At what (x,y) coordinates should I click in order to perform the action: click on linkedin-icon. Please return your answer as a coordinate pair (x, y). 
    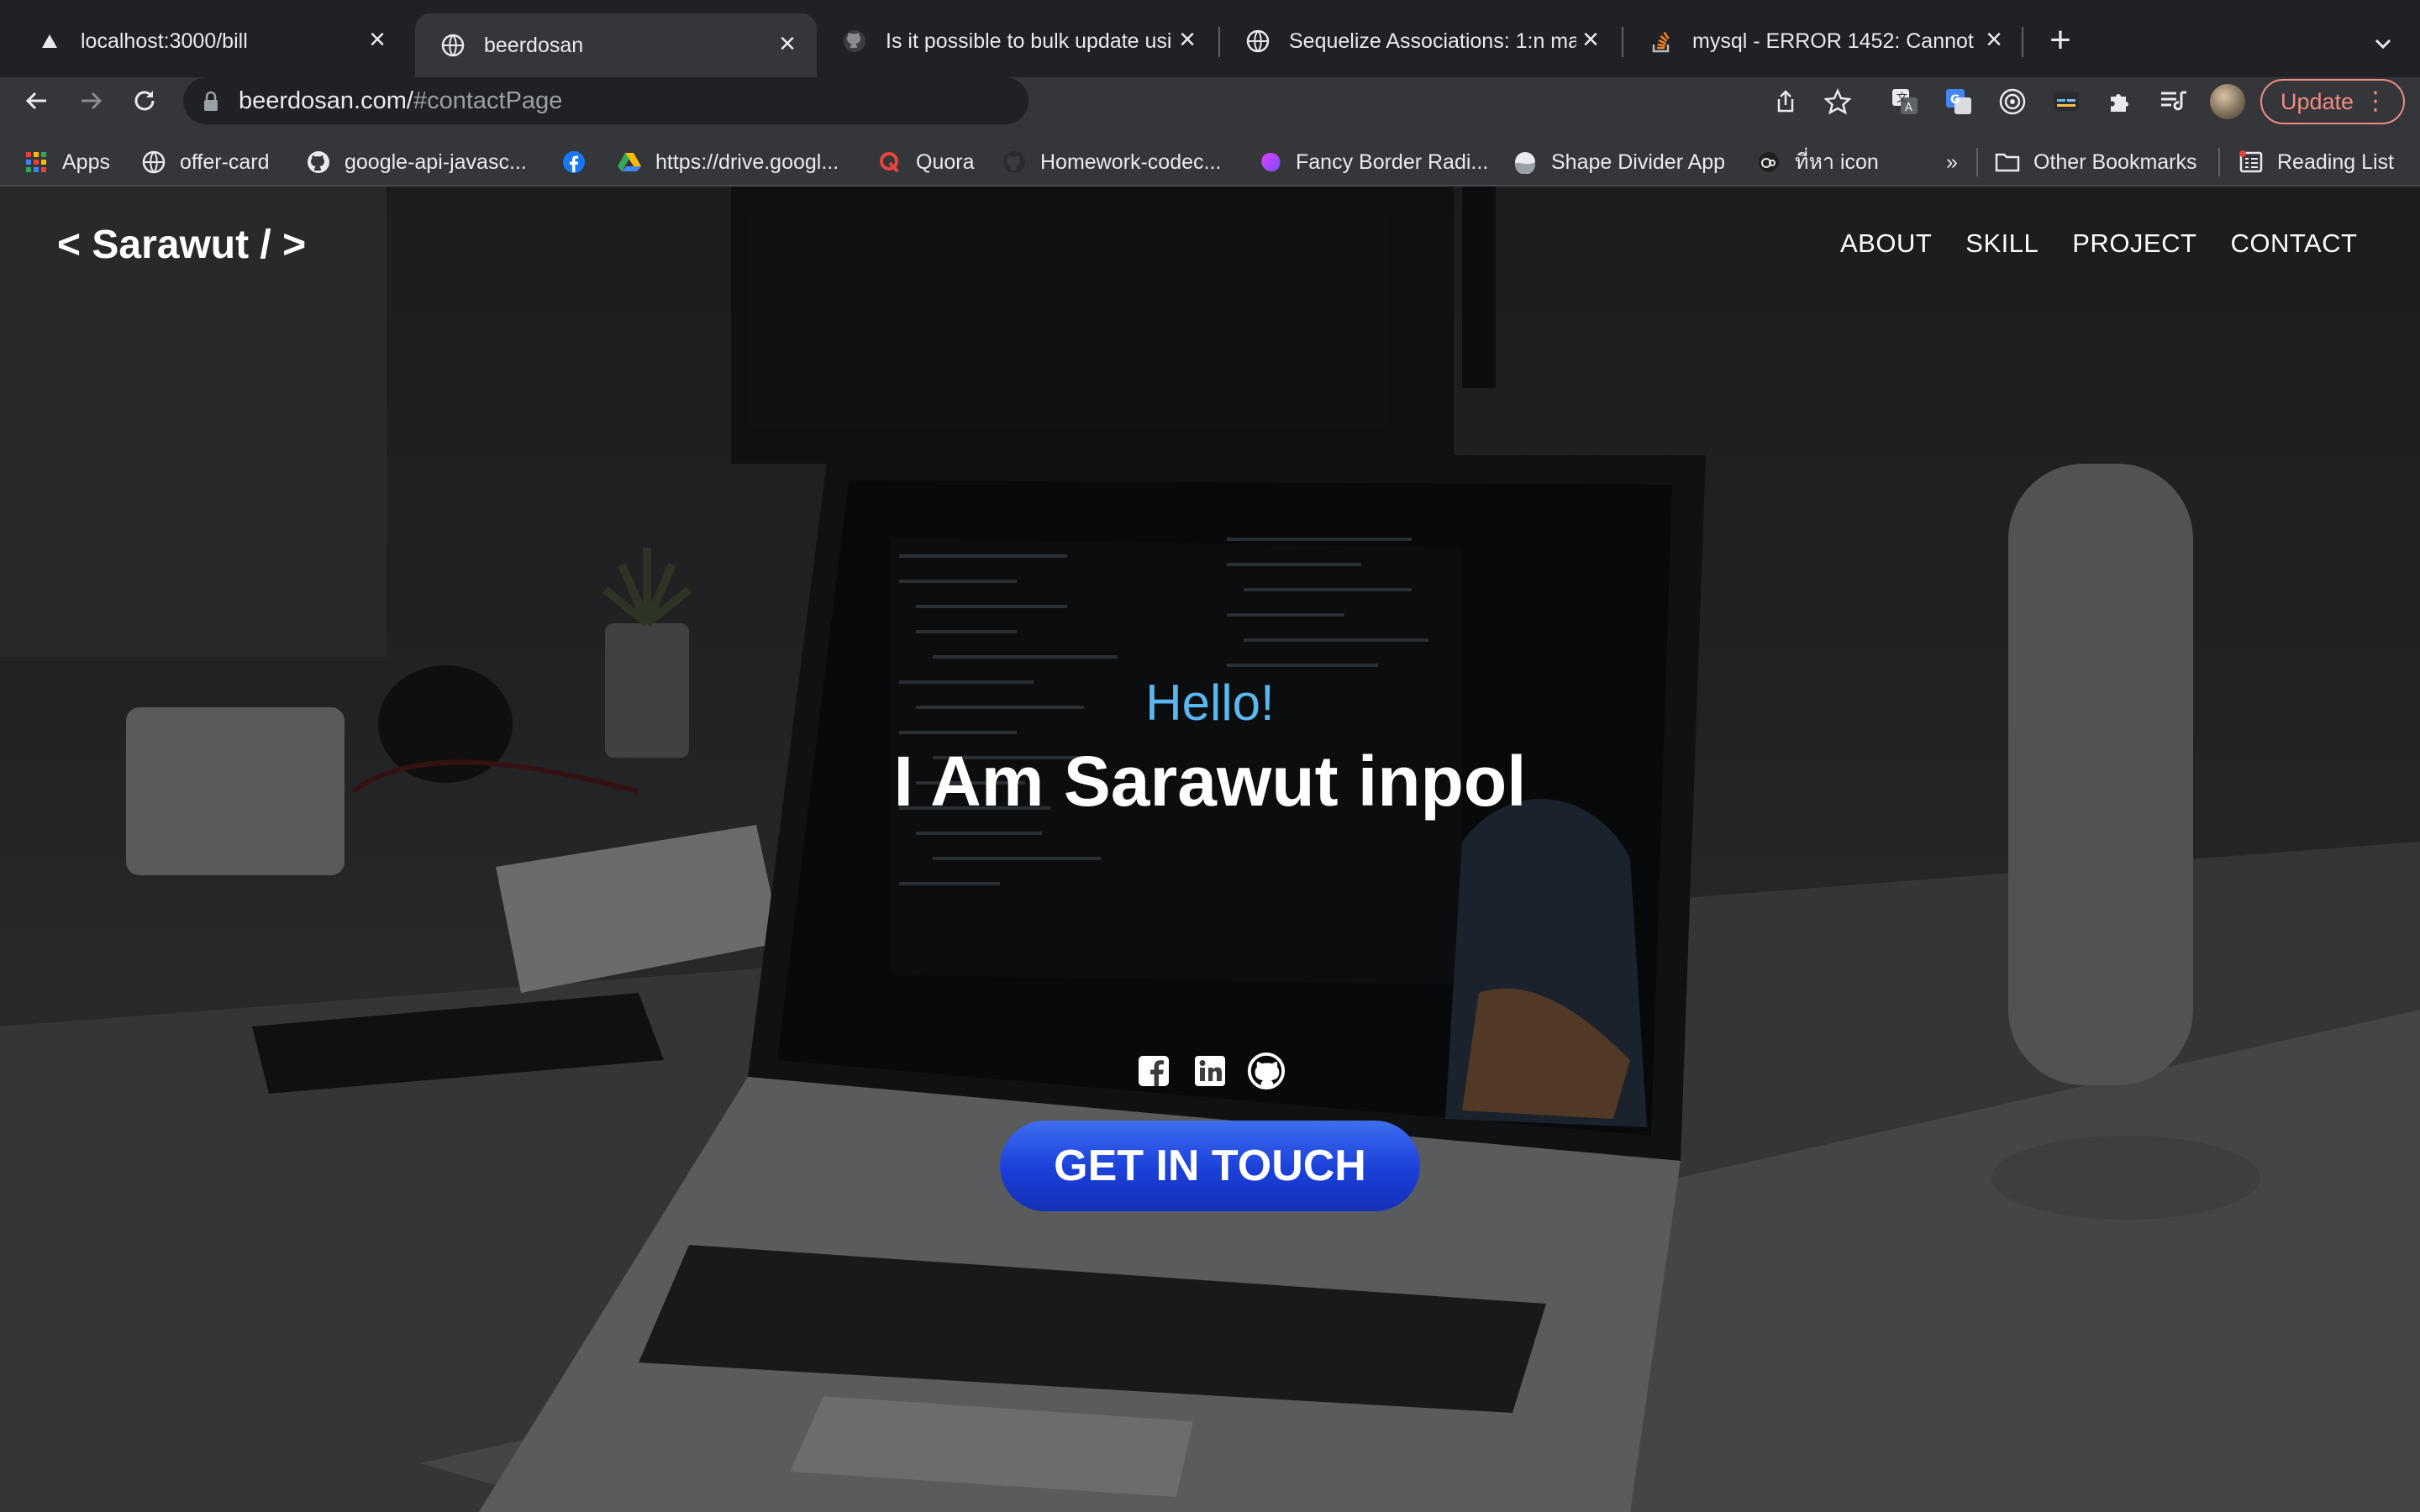
    Looking at the image, I should click on (1209, 1071).